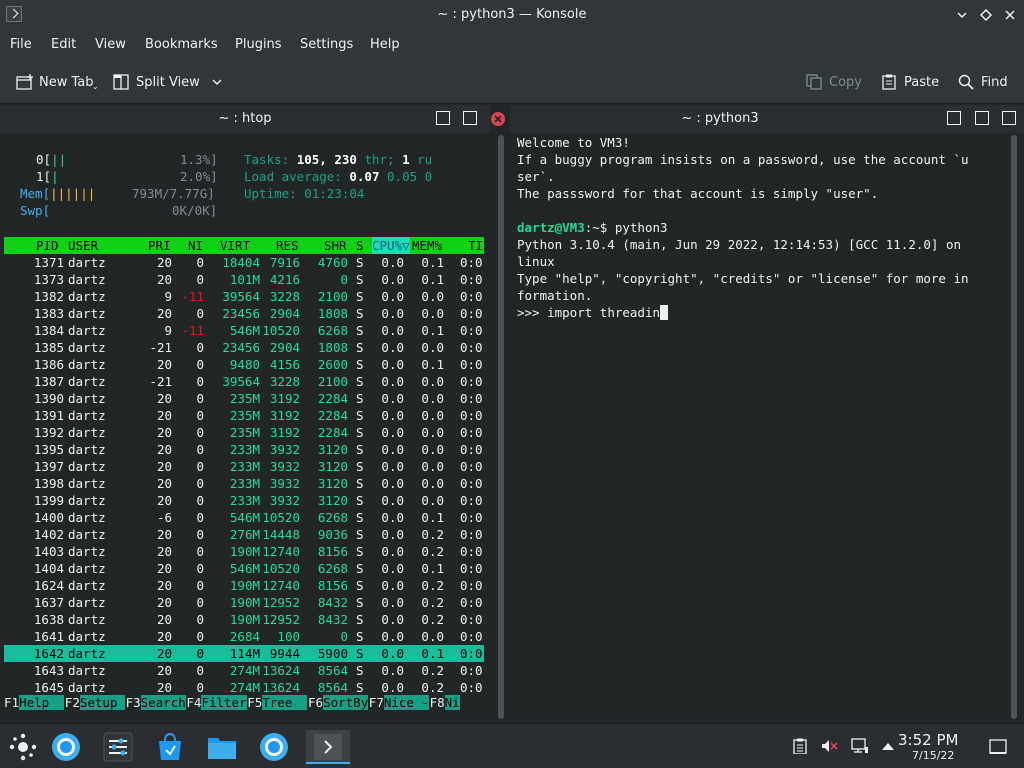 This screenshot has width=1024, height=768. Describe the element at coordinates (1010, 15) in the screenshot. I see `close-icon` at that location.